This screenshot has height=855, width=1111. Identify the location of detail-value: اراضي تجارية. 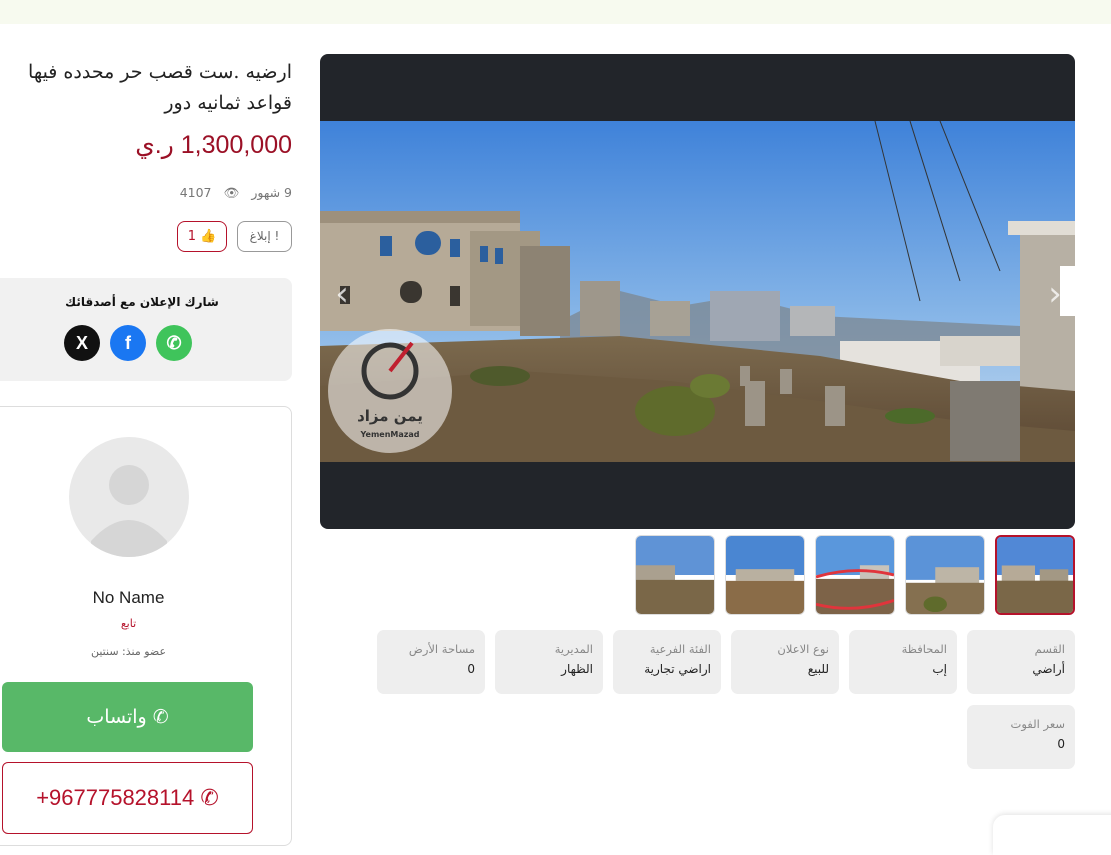
(677, 669).